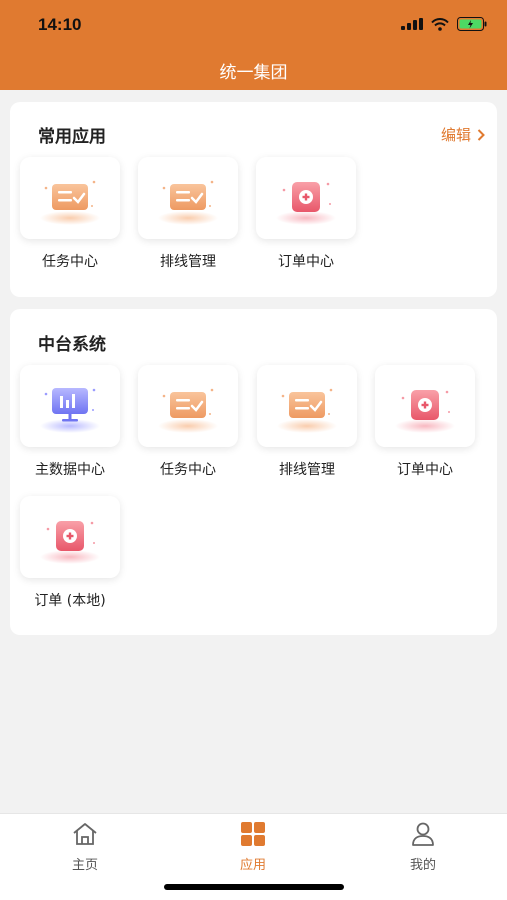 The image size is (507, 900). I want to click on app-tile-order-local: 订单 (本地), so click(70, 553).